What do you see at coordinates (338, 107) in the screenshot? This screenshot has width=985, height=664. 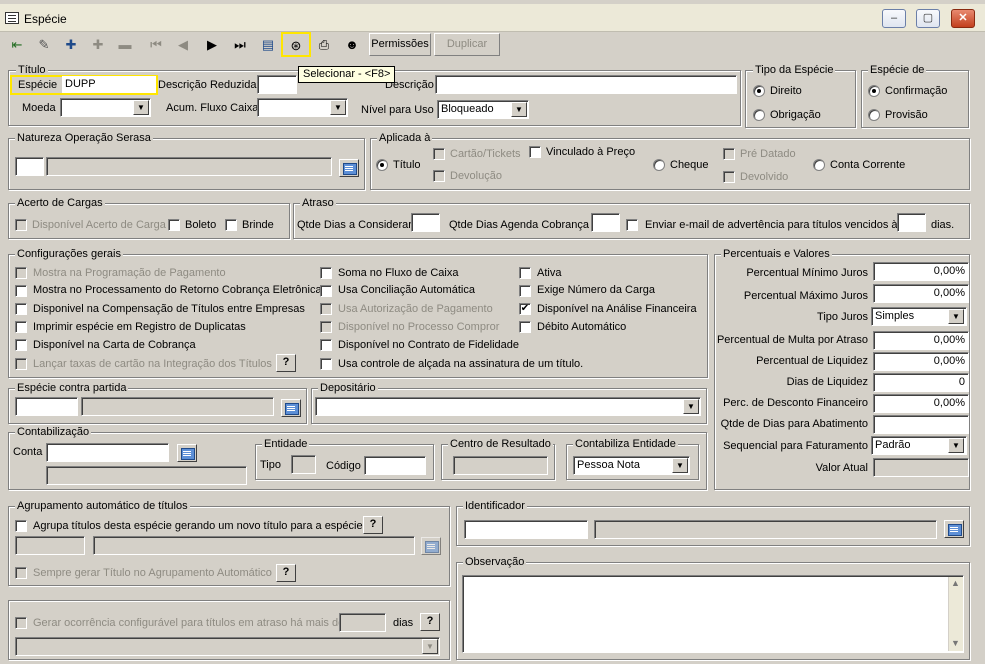 I see `acum-fluxo-dropdown-icon: ▼` at bounding box center [338, 107].